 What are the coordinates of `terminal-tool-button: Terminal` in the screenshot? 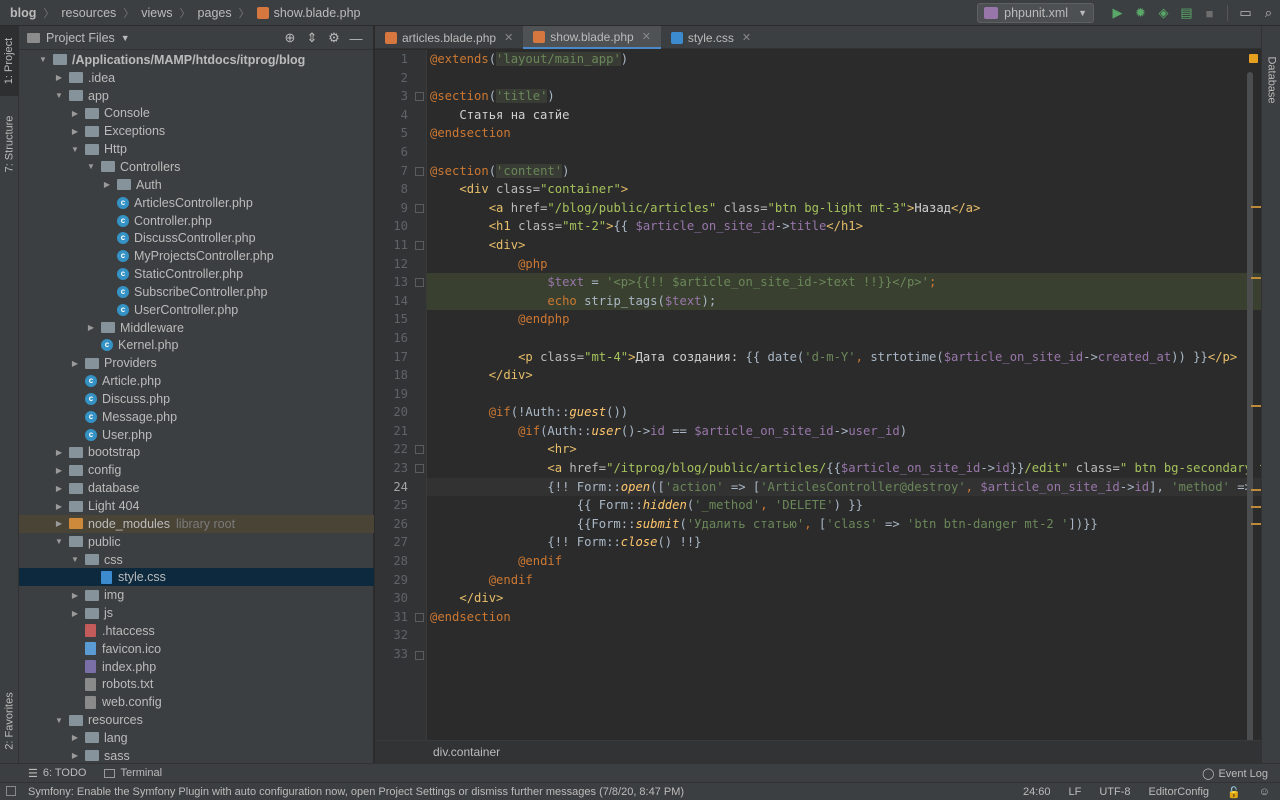 It's located at (133, 773).